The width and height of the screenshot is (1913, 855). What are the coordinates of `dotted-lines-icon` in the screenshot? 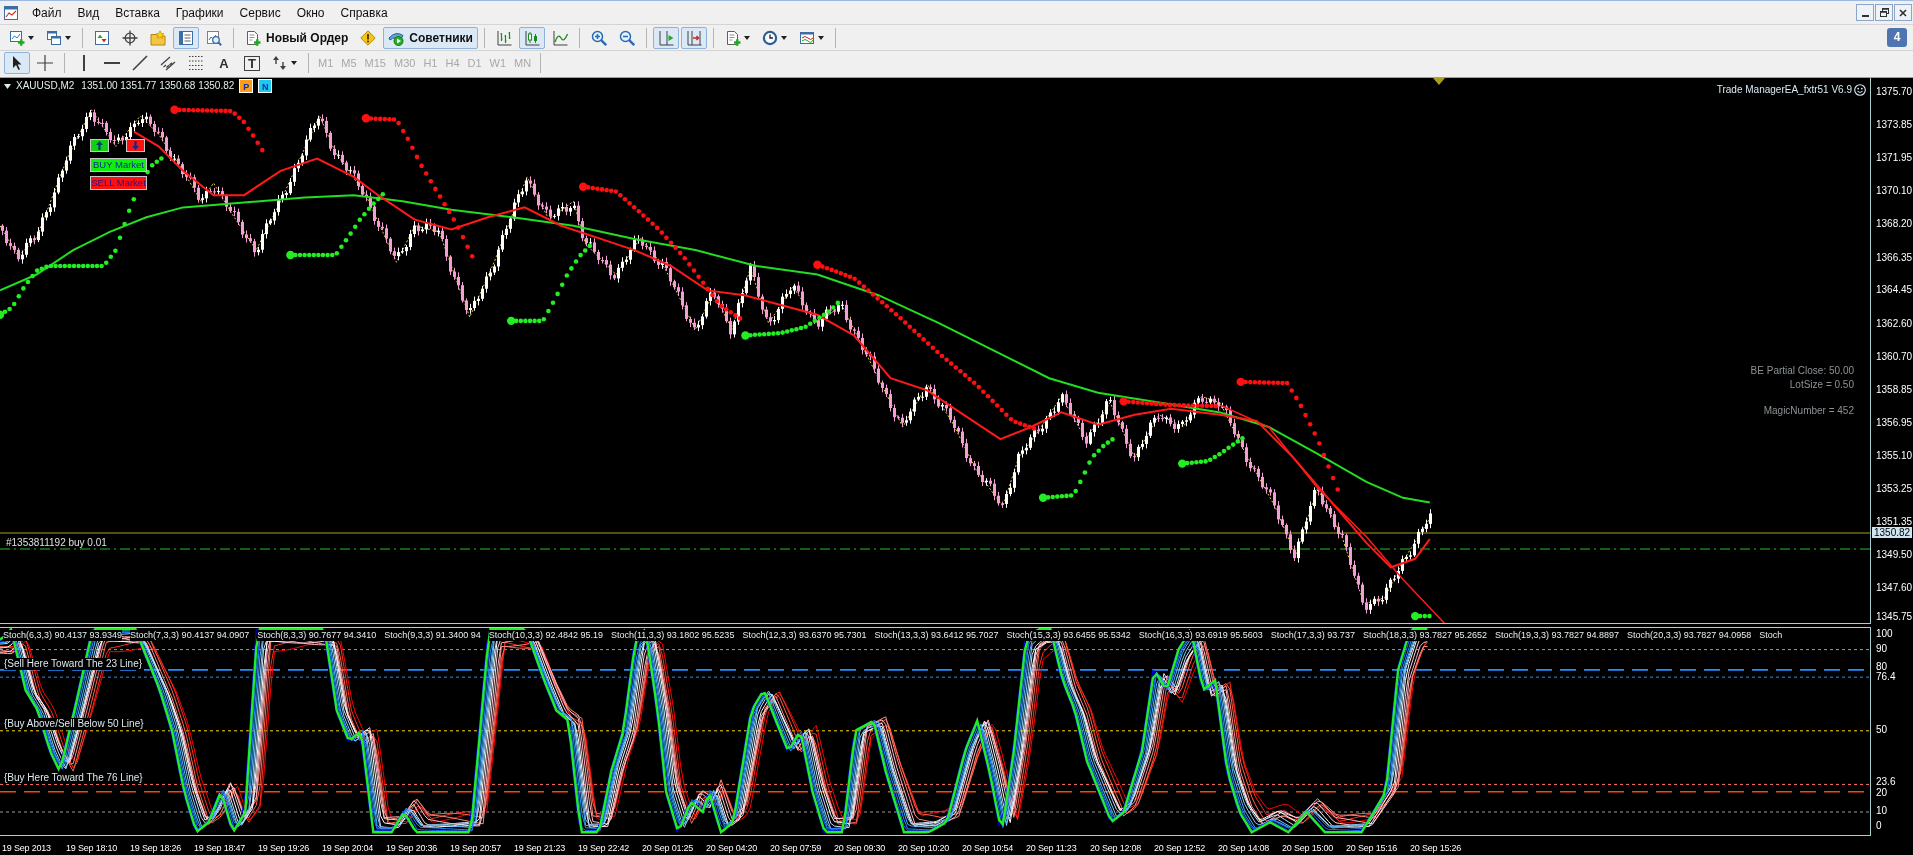 It's located at (196, 63).